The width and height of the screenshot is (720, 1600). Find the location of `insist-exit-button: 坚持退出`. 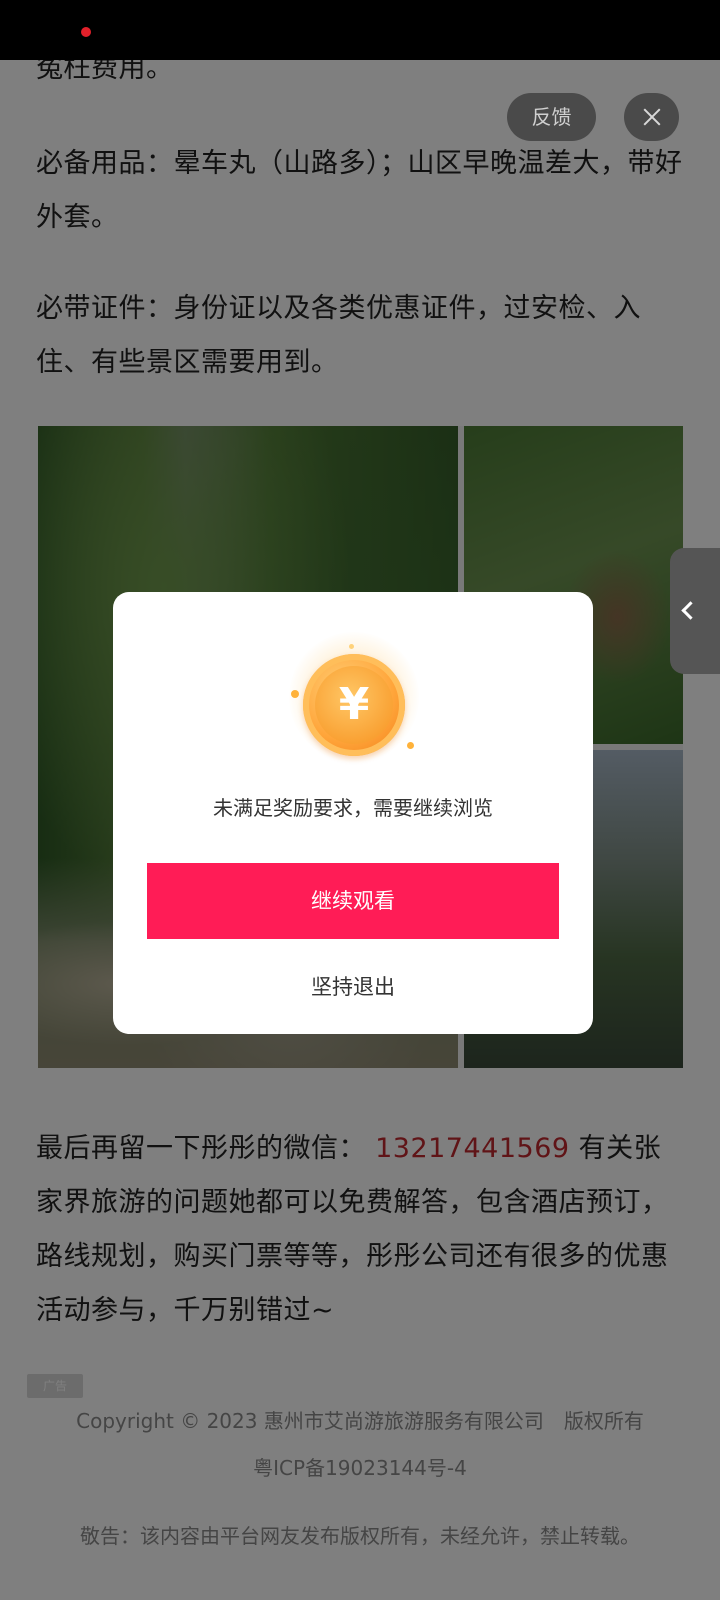

insist-exit-button: 坚持退出 is located at coordinates (353, 987).